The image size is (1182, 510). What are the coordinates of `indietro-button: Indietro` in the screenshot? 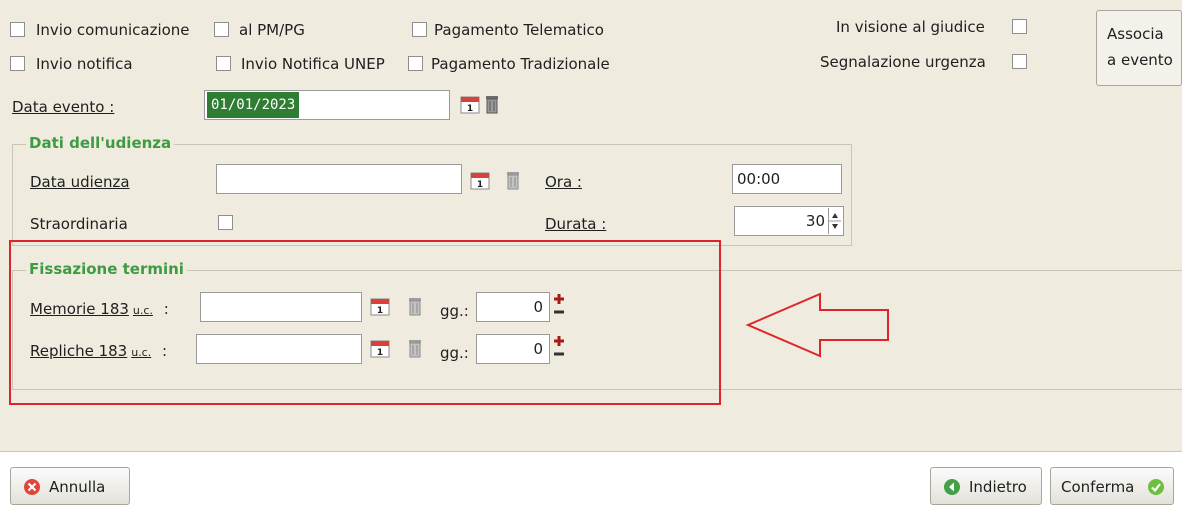 It's located at (986, 486).